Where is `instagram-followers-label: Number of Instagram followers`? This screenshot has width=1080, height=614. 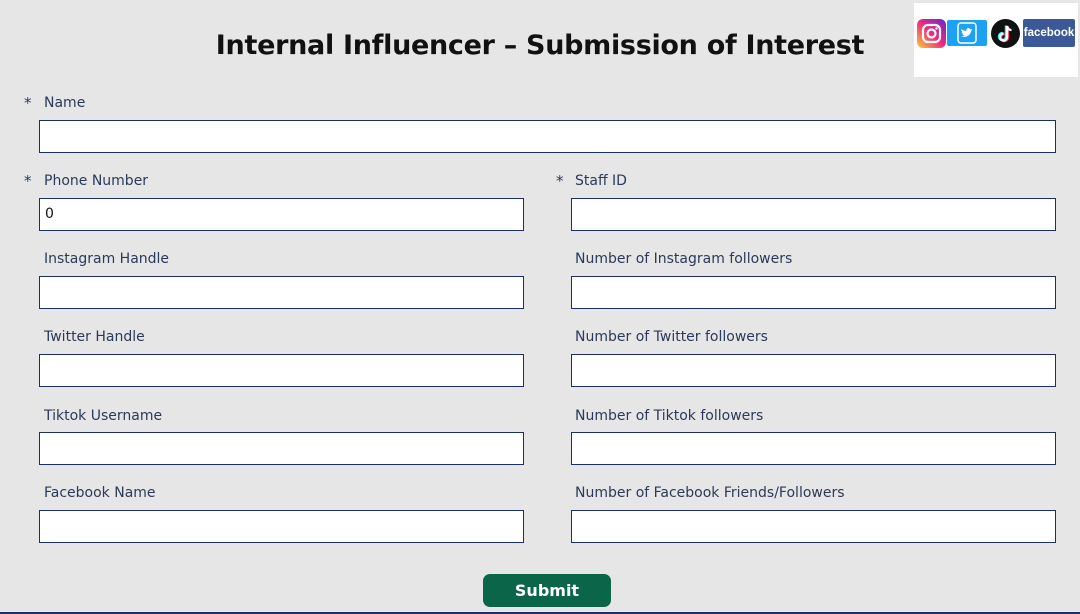 instagram-followers-label: Number of Instagram followers is located at coordinates (684, 259).